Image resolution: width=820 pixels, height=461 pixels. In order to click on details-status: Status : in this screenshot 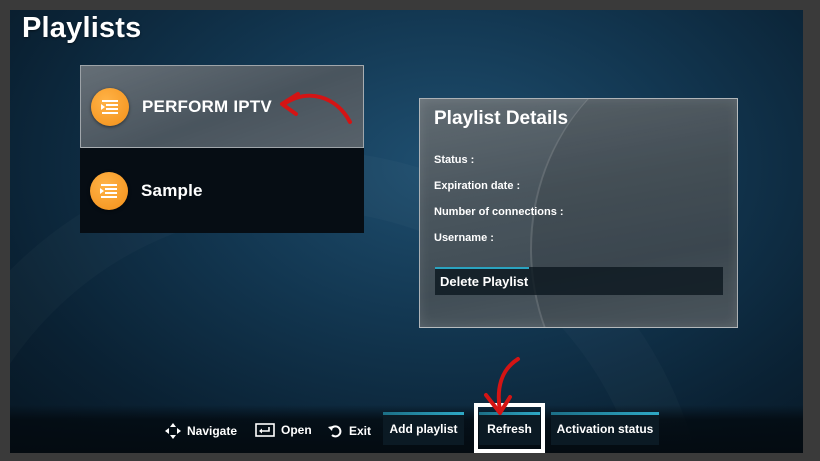, I will do `click(454, 160)`.